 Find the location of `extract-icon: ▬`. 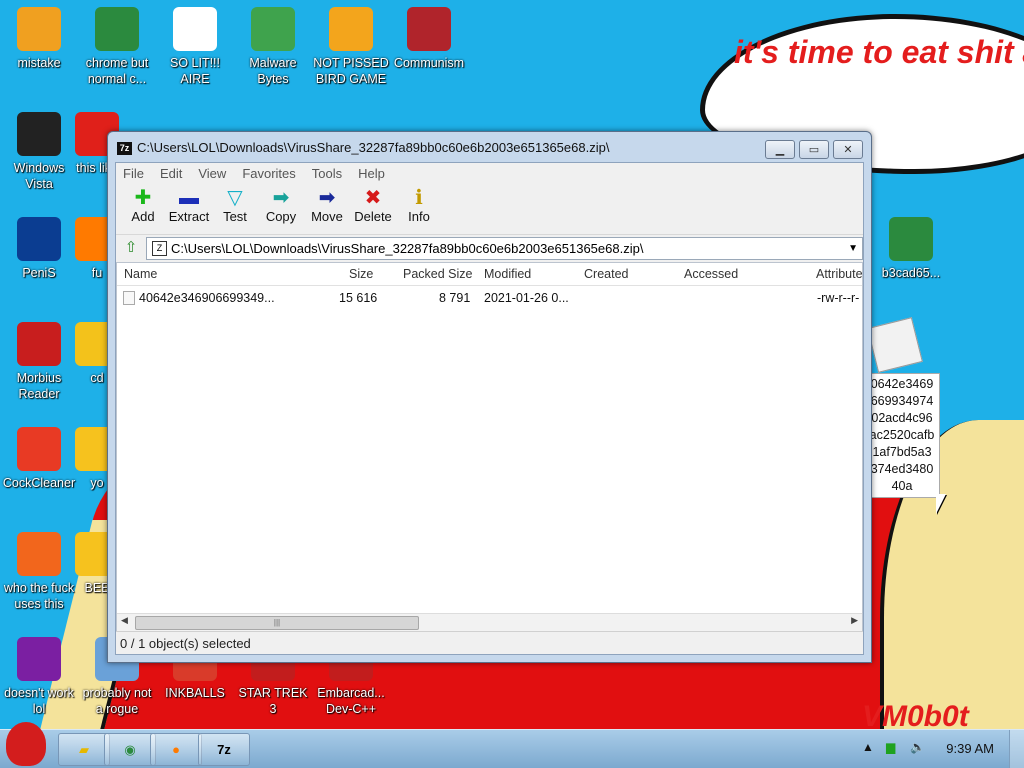

extract-icon: ▬ is located at coordinates (189, 198).